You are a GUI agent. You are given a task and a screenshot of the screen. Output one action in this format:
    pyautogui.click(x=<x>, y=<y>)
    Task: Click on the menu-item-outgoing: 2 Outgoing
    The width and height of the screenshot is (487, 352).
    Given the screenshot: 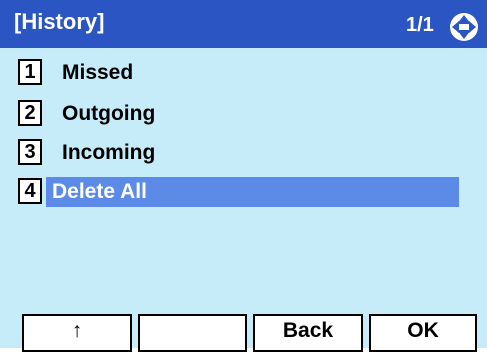 What is the action you would take?
    pyautogui.click(x=247, y=114)
    